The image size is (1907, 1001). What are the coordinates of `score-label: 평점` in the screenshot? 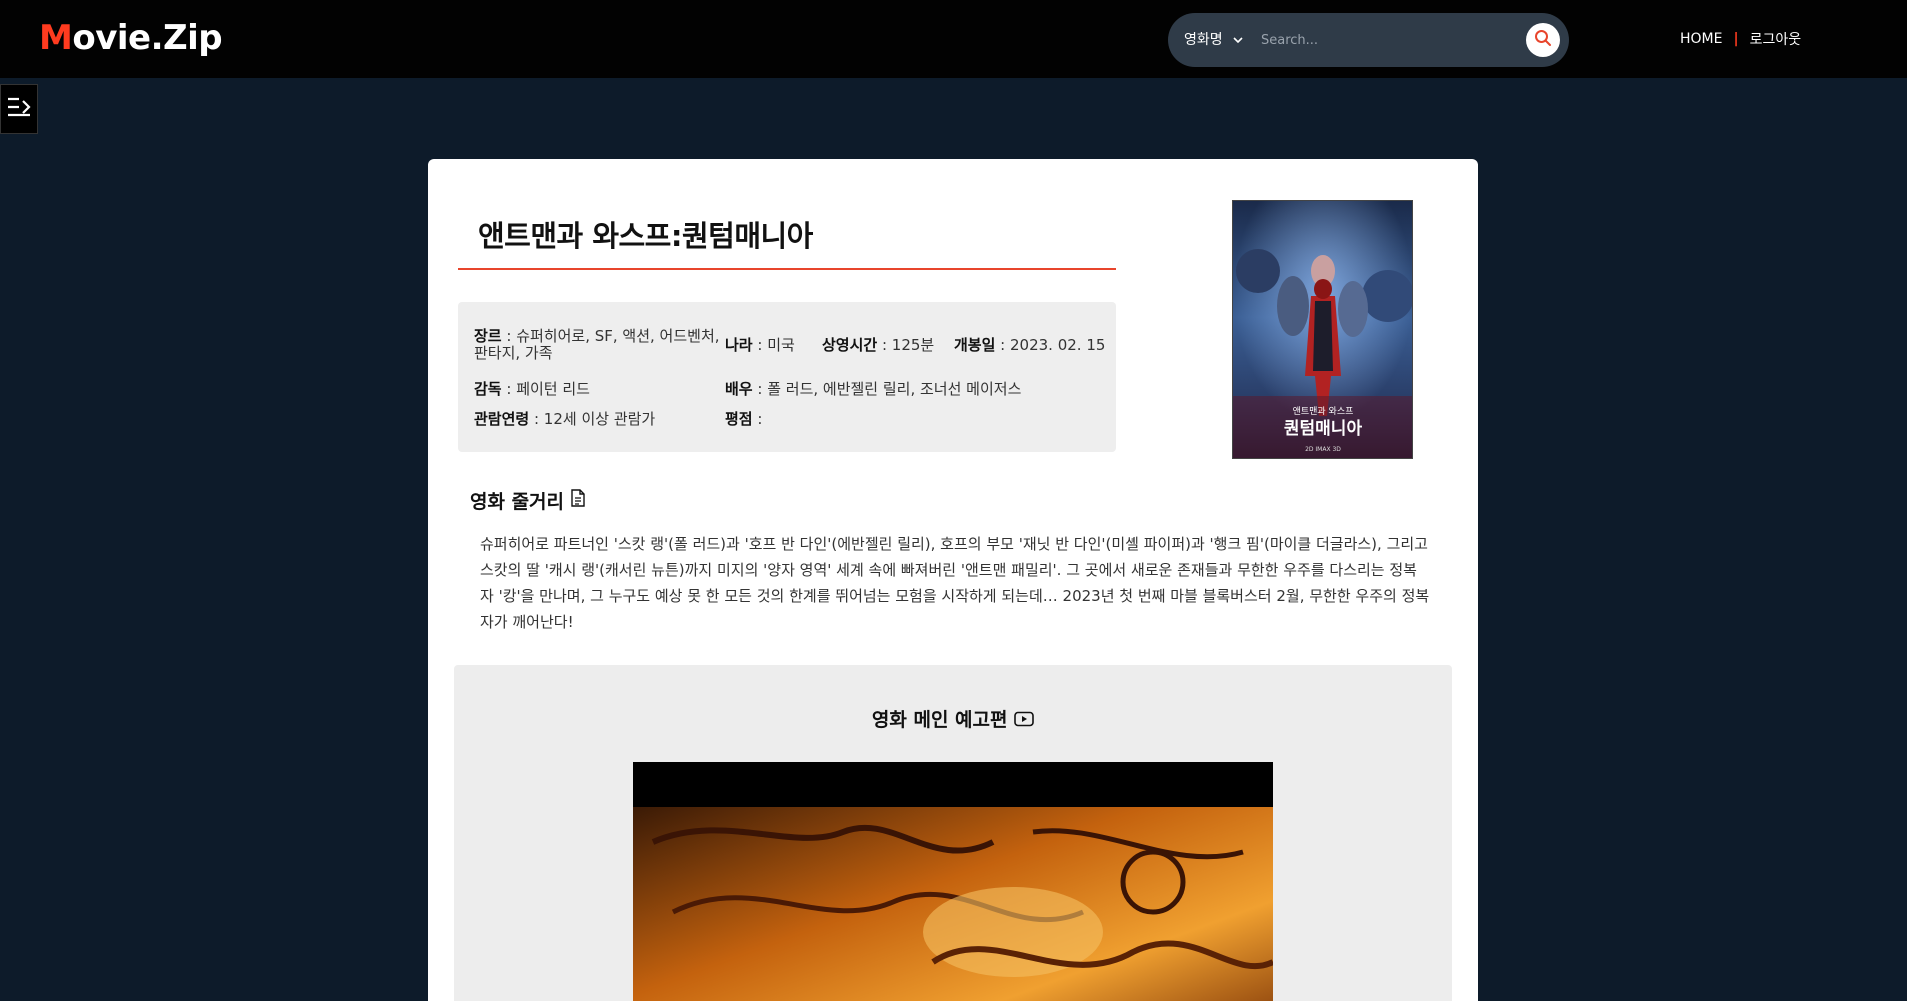 It's located at (739, 419).